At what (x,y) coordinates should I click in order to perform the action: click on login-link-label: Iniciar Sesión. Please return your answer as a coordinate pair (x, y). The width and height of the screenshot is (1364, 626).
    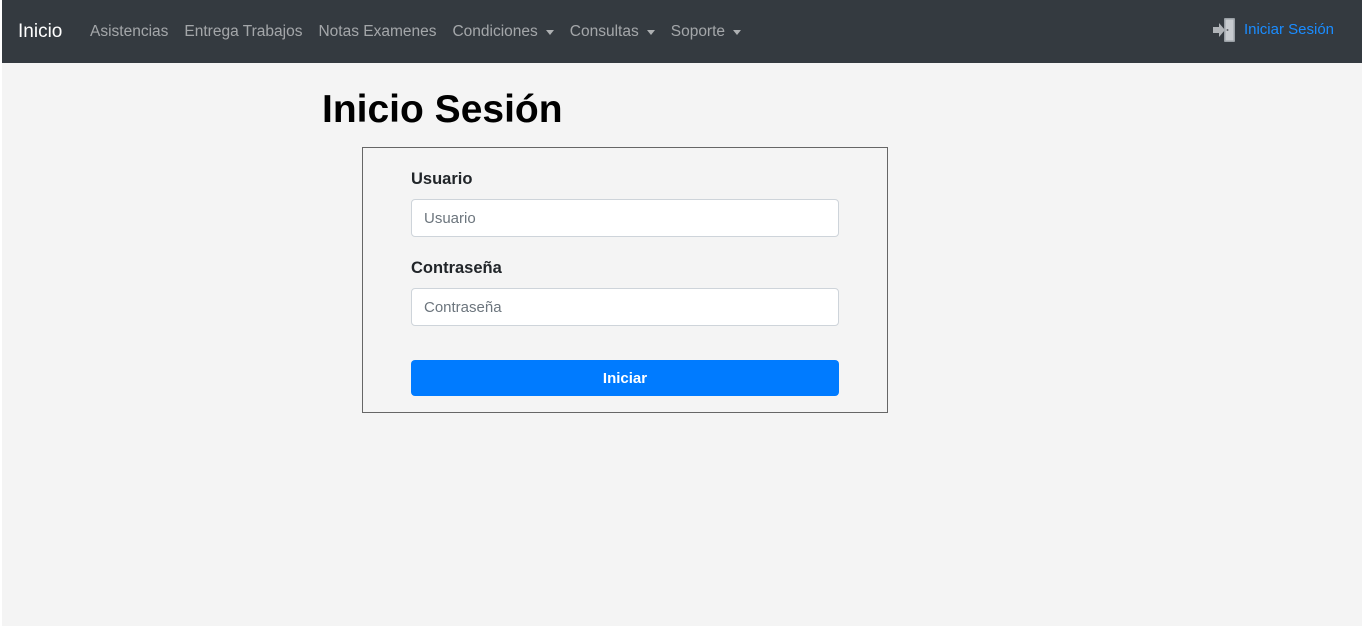
    Looking at the image, I should click on (1288, 29).